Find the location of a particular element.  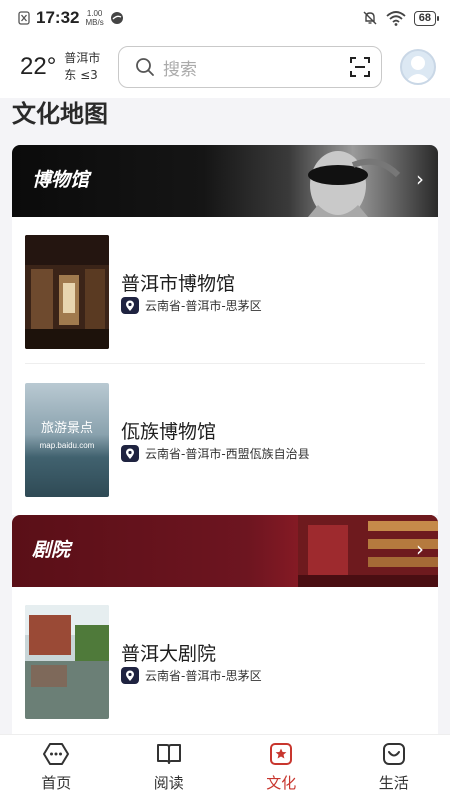

bottom-tab-bar: 首页 阅读 文化 生活 is located at coordinates (225, 767).